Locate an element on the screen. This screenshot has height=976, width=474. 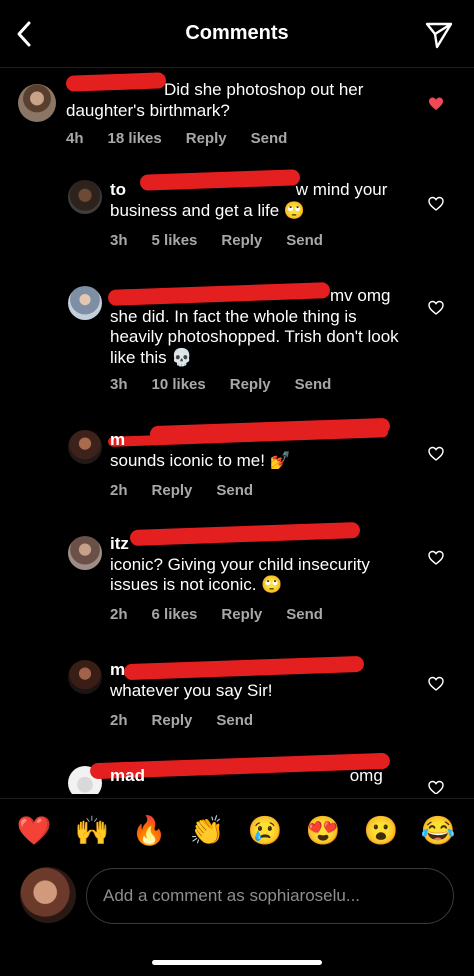
comment-username: to is located at coordinates (118, 189).